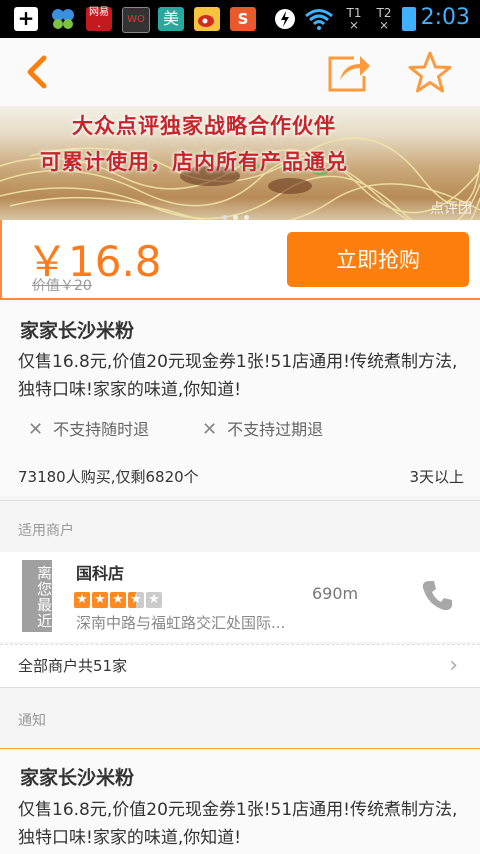  What do you see at coordinates (136, 20) in the screenshot?
I see `wo-icon: WO` at bounding box center [136, 20].